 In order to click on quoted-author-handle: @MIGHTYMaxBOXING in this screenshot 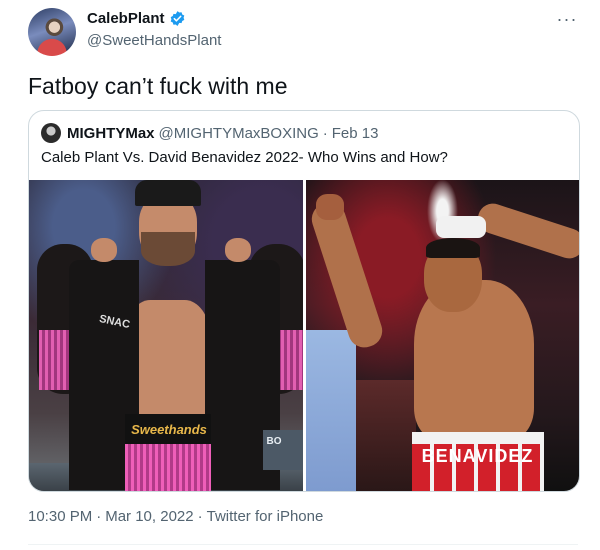, I will do `click(238, 133)`.